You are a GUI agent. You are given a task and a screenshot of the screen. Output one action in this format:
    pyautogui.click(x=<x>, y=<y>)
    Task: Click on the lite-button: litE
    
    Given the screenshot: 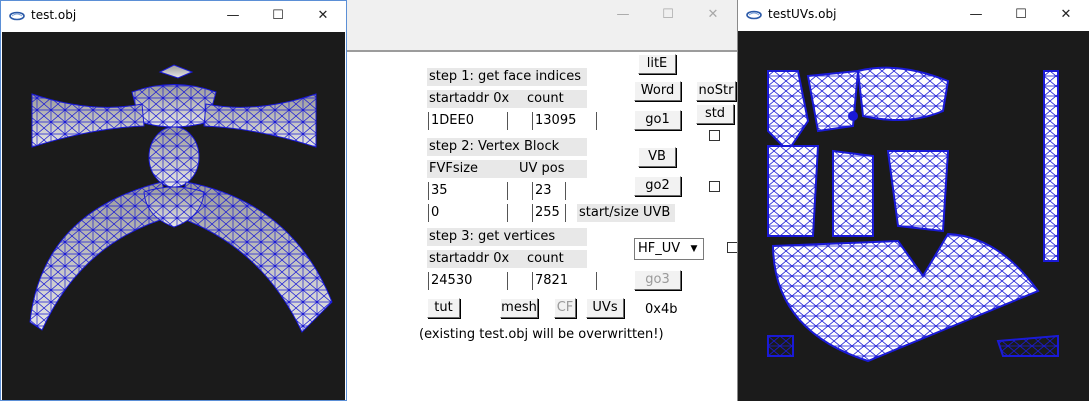 What is the action you would take?
    pyautogui.click(x=657, y=64)
    